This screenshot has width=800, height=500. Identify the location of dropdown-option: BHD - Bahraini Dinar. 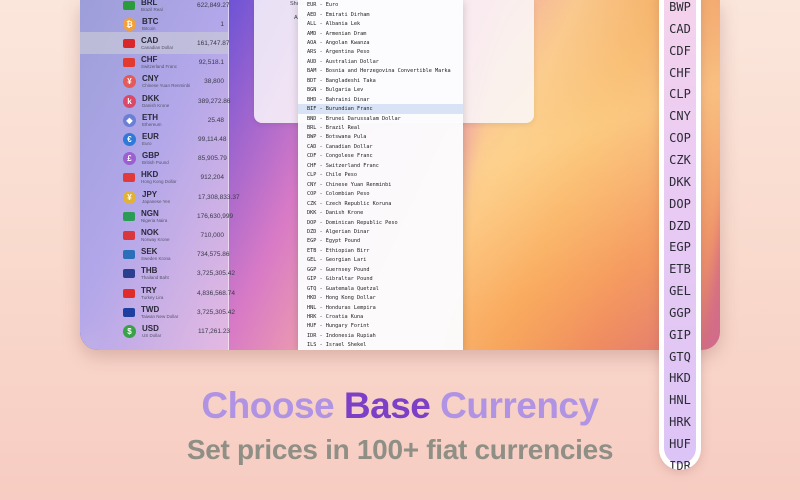
(380, 99).